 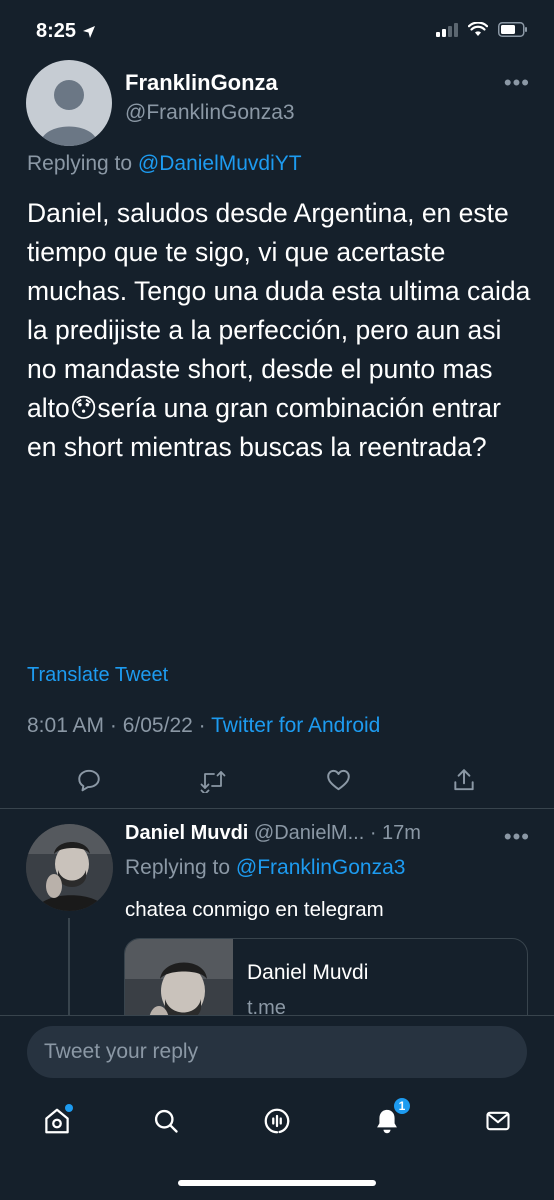 I want to click on link-card-title: Daniel Muvdi, so click(x=308, y=972).